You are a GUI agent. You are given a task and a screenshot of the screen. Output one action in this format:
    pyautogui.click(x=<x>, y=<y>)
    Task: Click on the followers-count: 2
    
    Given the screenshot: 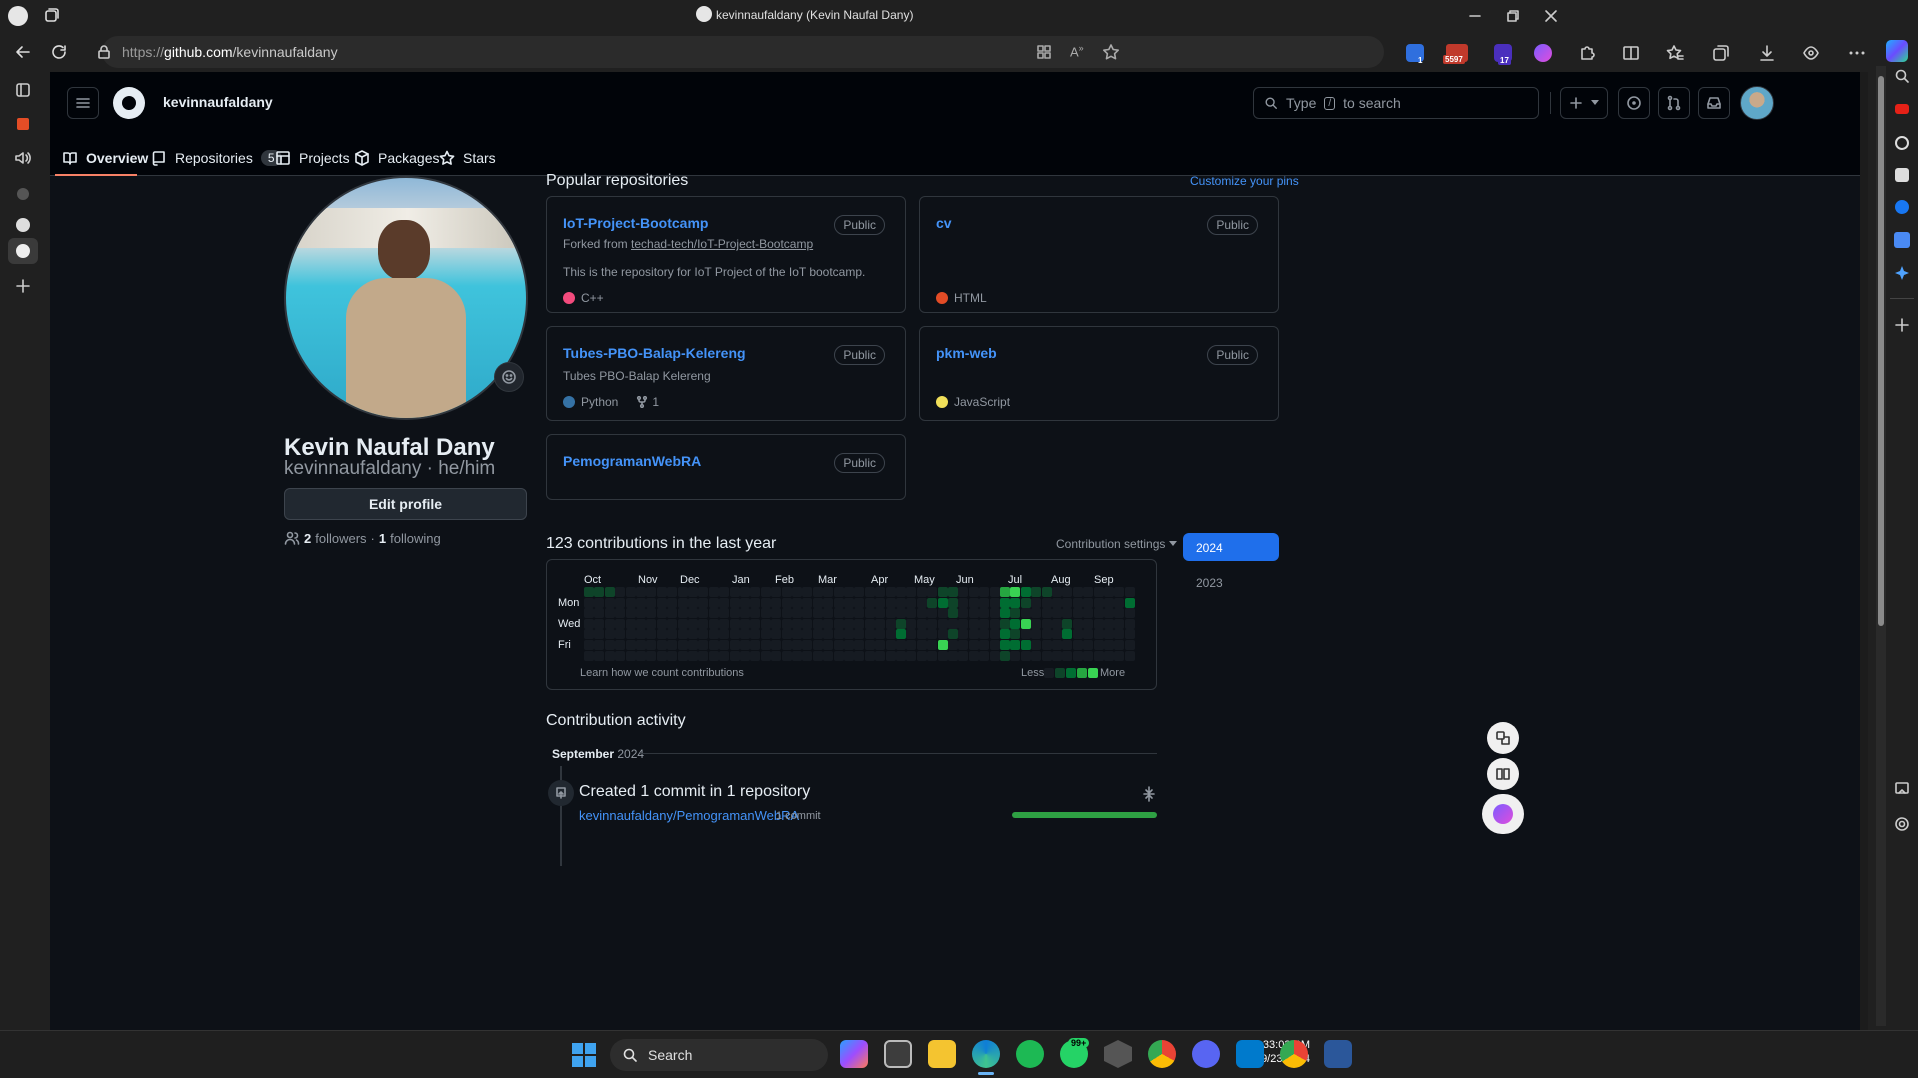 What is the action you would take?
    pyautogui.click(x=307, y=538)
    